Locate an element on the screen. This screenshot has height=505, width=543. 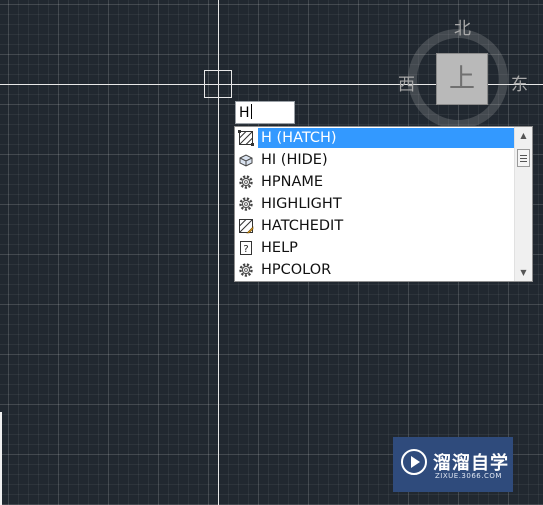
viewcube-north-label: 北 is located at coordinates (462, 26).